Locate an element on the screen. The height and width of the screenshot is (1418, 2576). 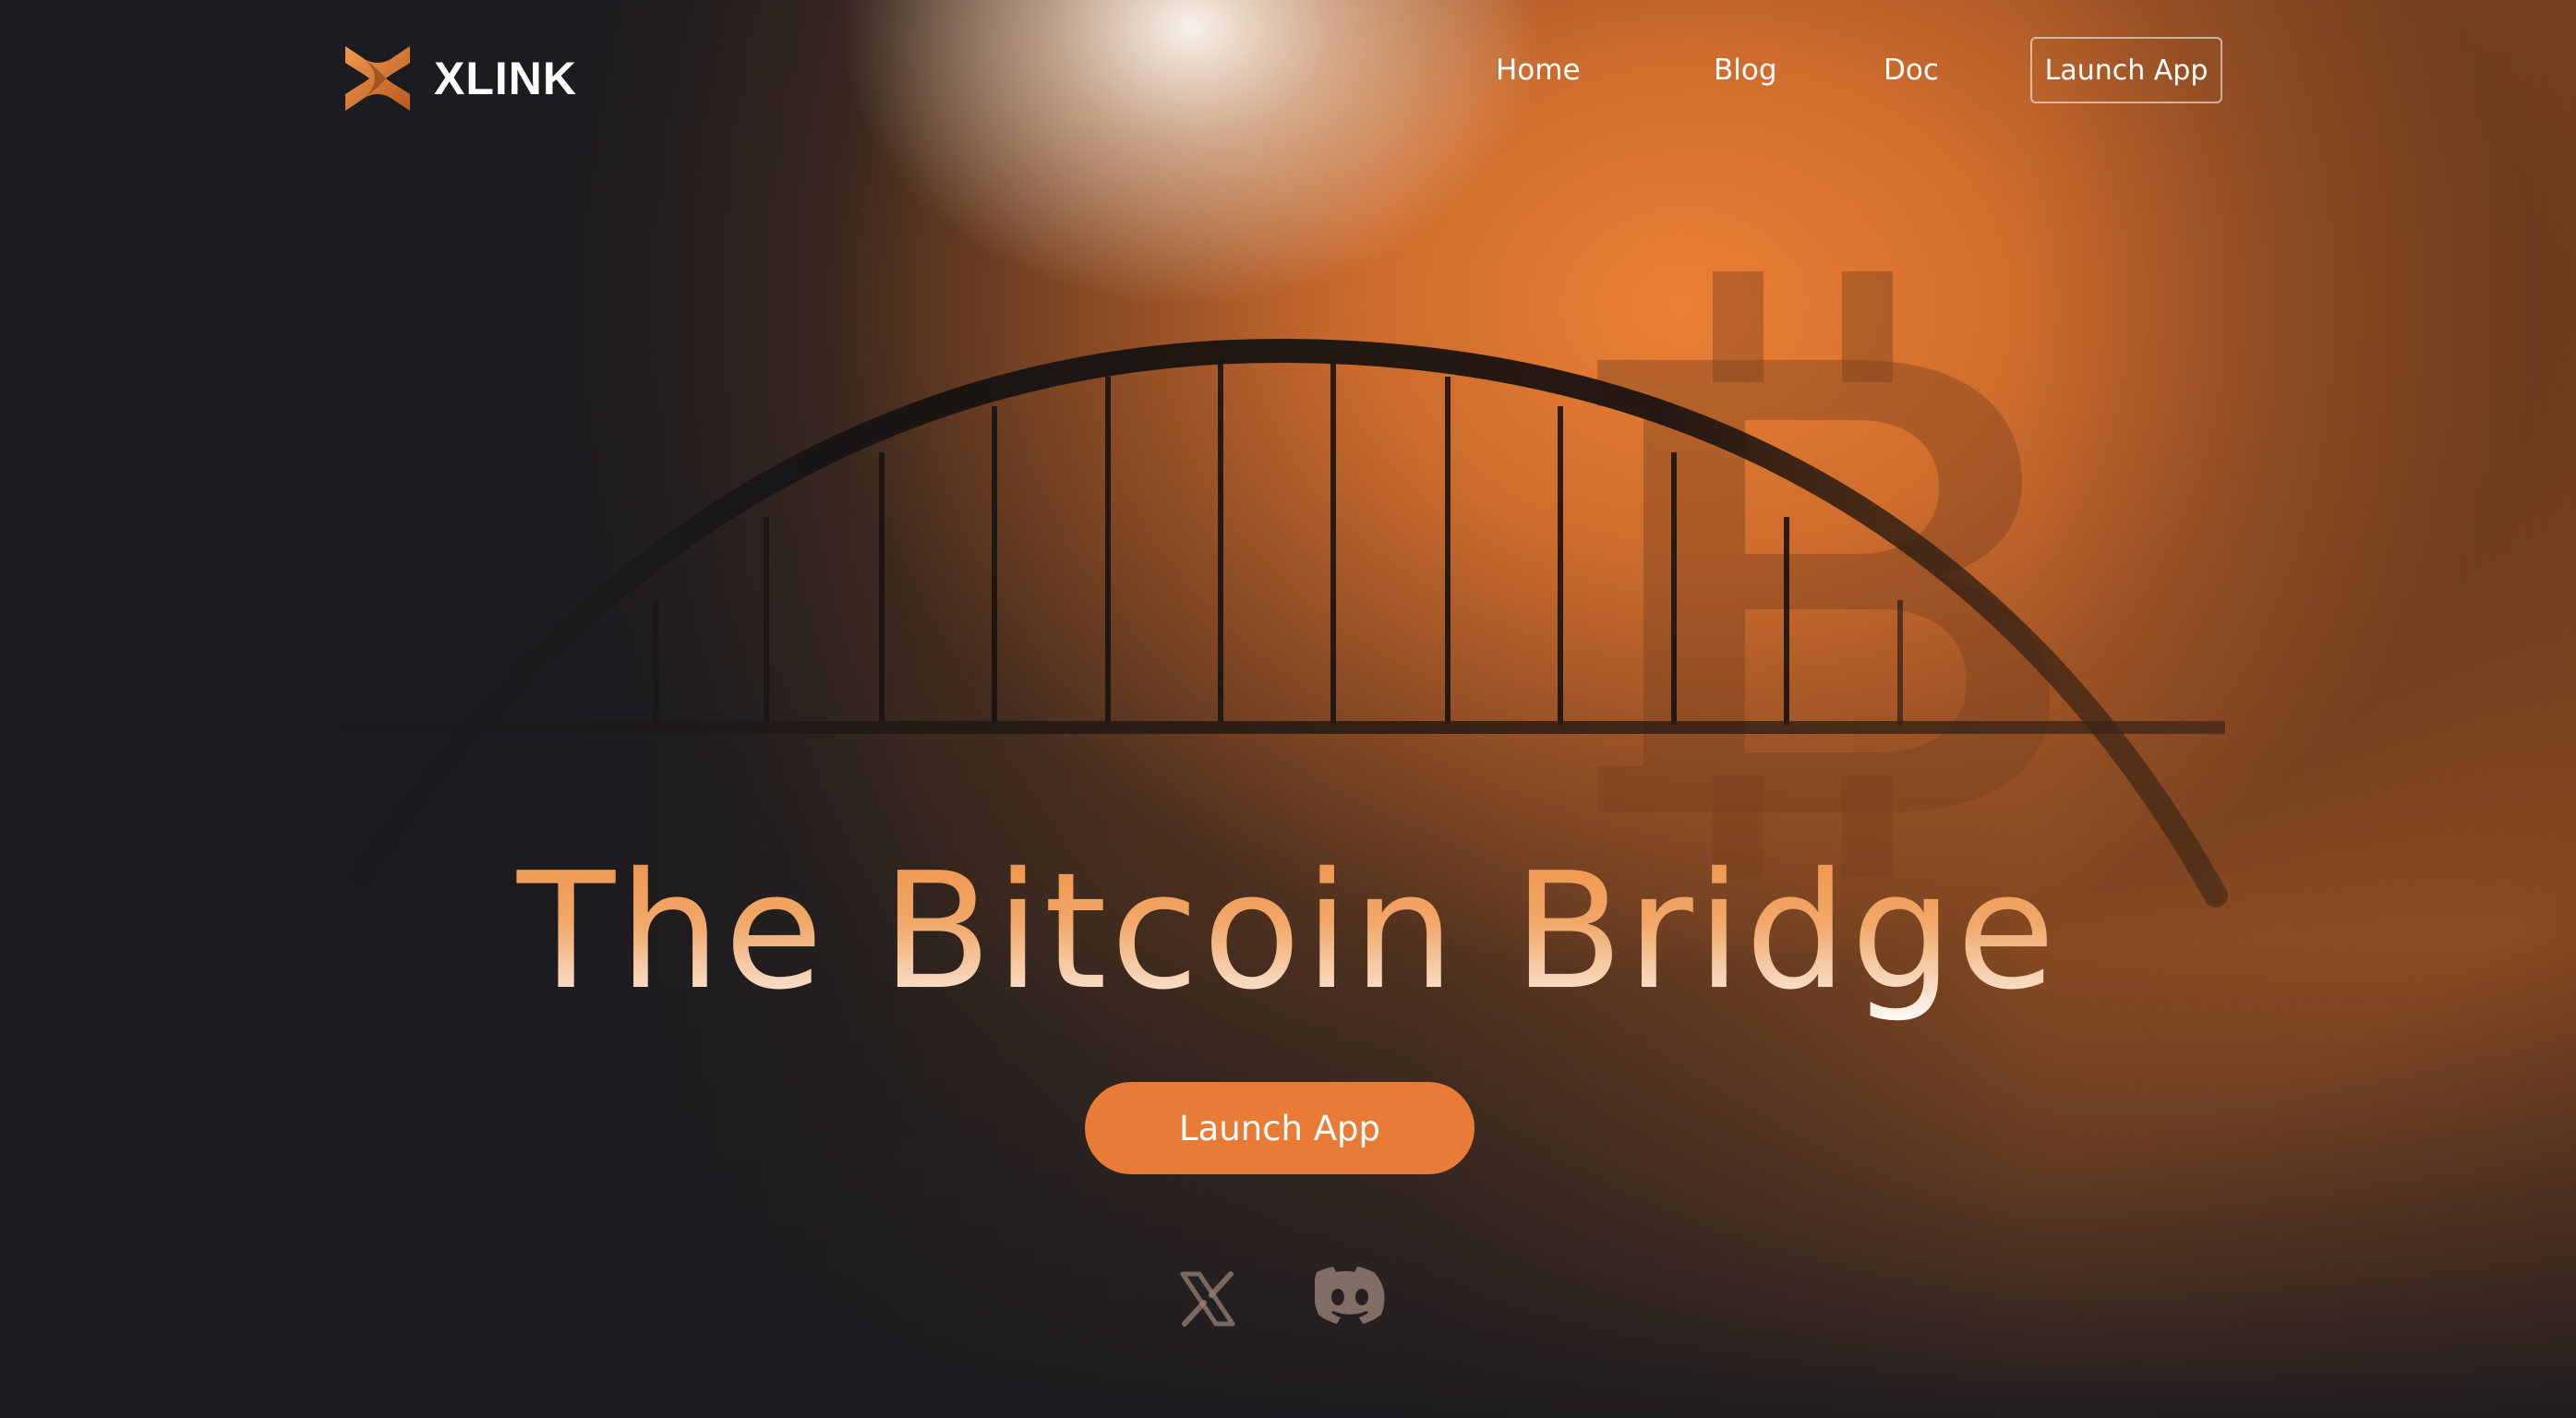
hero-title: The Bitcoin Bridge is located at coordinates (1288, 932).